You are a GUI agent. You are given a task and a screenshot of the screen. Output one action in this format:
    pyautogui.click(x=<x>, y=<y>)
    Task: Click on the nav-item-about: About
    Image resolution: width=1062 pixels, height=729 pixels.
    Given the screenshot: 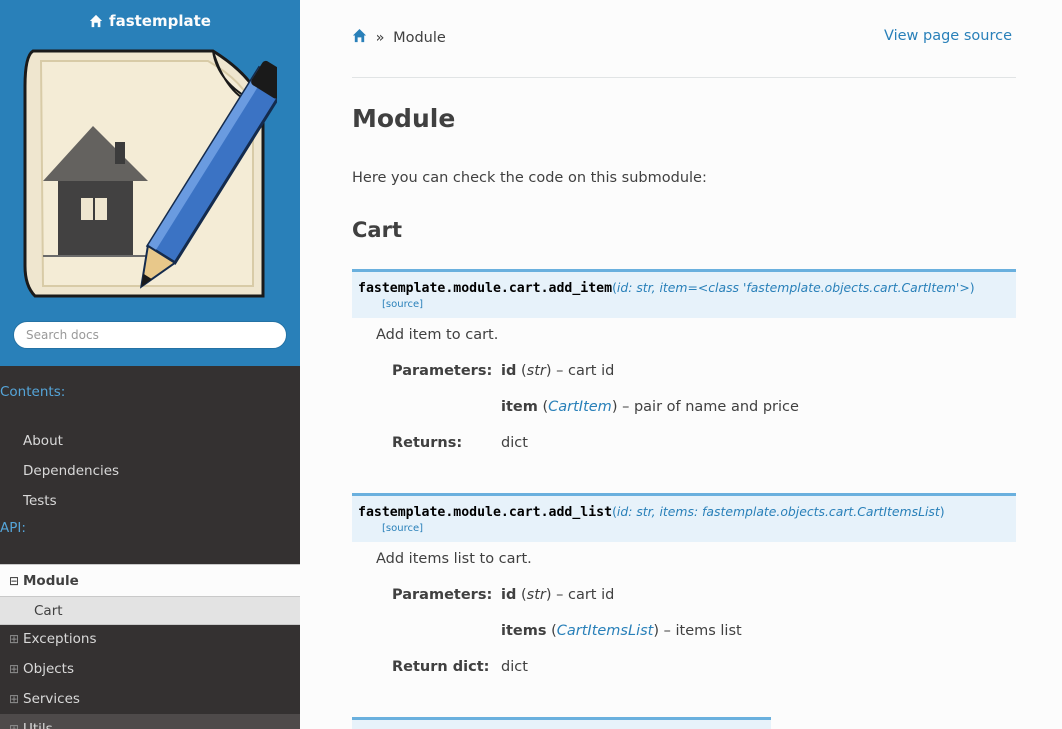 What is the action you would take?
    pyautogui.click(x=150, y=441)
    